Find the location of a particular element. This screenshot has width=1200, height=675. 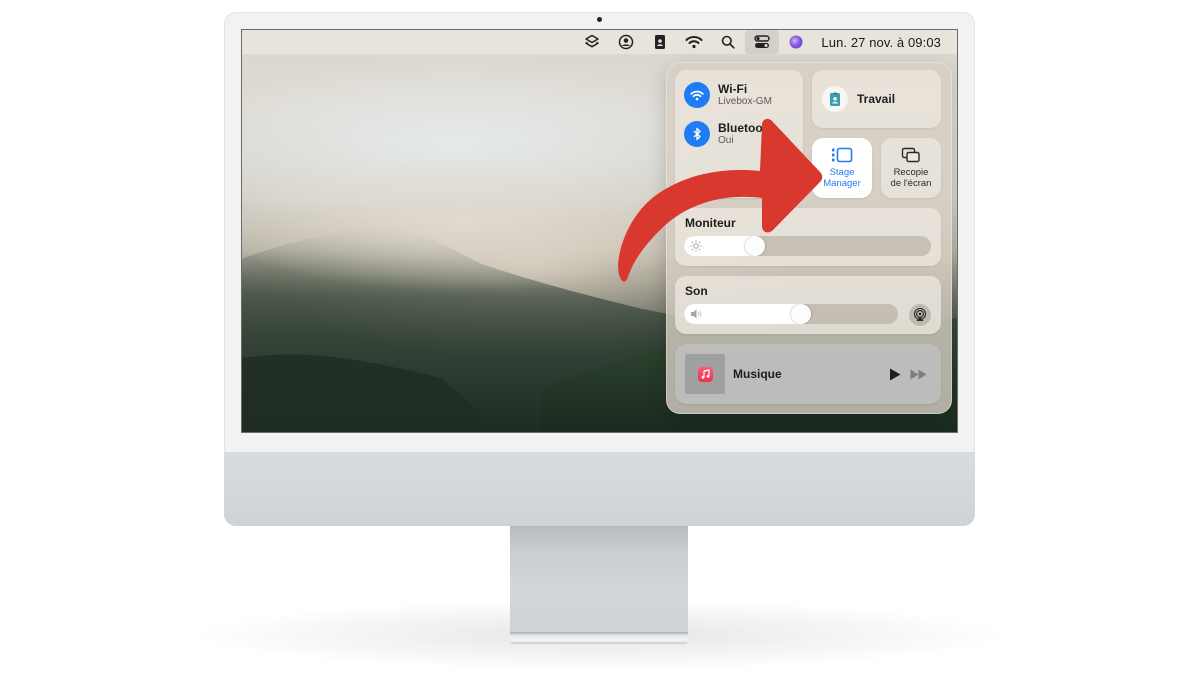

fast-forward-icon is located at coordinates (918, 374).